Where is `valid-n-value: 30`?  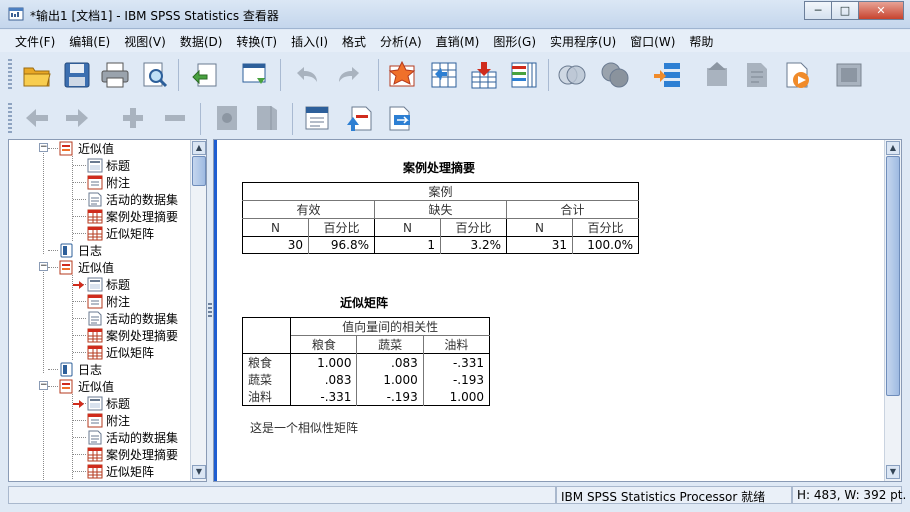
valid-n-value: 30 is located at coordinates (275, 245).